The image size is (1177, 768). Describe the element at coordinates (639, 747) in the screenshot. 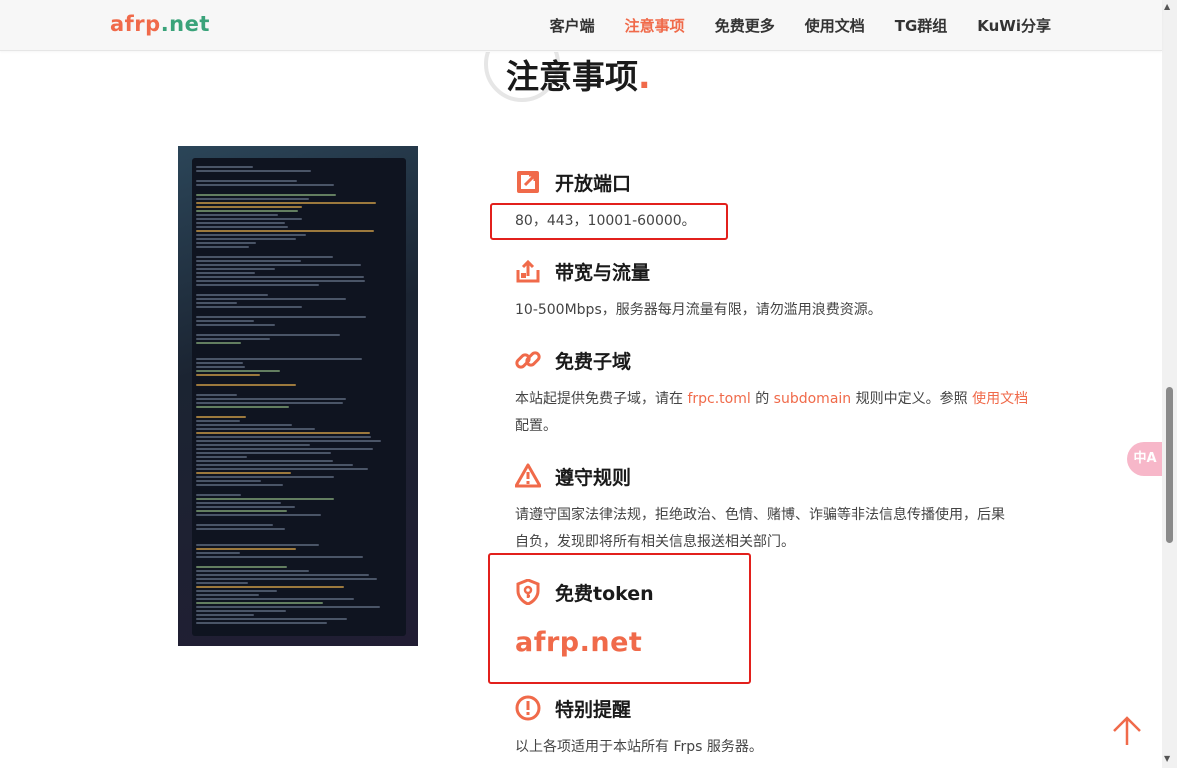

I see `notice-text: 以上各项适用于本站所有 Frps 服务器。` at that location.